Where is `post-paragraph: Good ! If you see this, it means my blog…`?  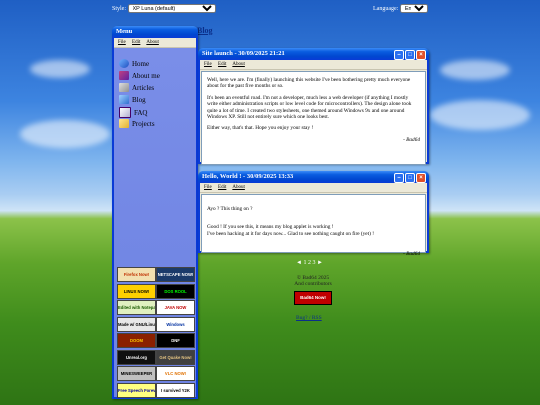 post-paragraph: Good ! If you see this, it means my blog… is located at coordinates (290, 230).